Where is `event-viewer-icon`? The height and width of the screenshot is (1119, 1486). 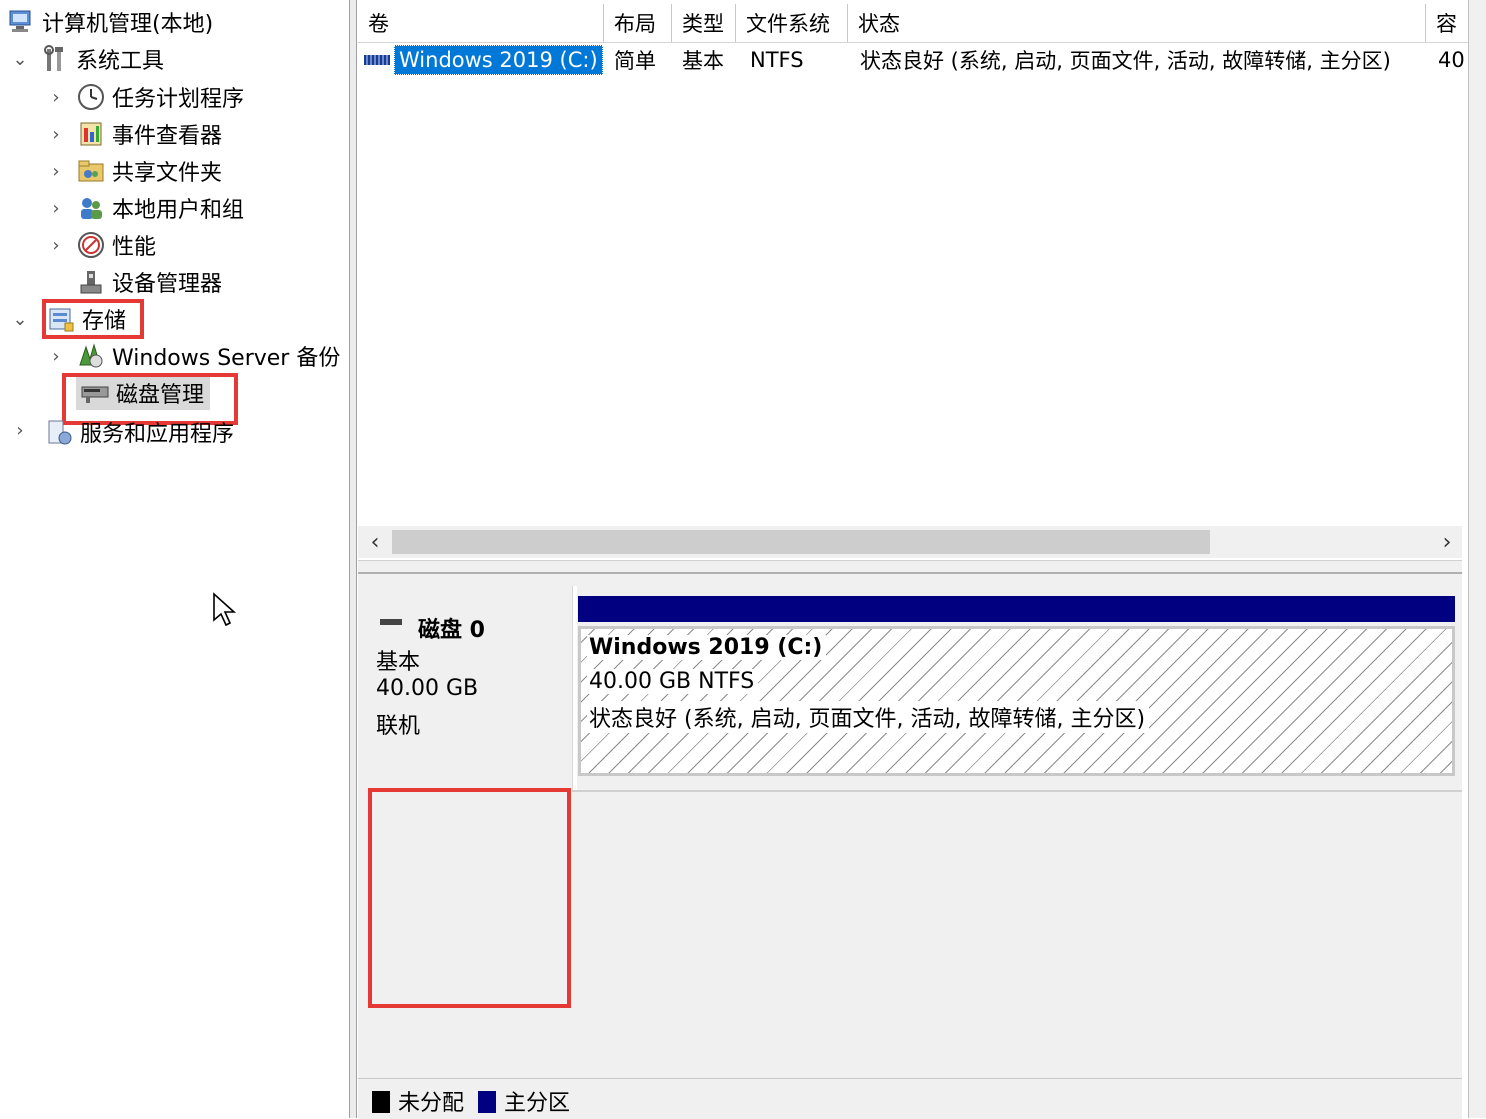 event-viewer-icon is located at coordinates (91, 134).